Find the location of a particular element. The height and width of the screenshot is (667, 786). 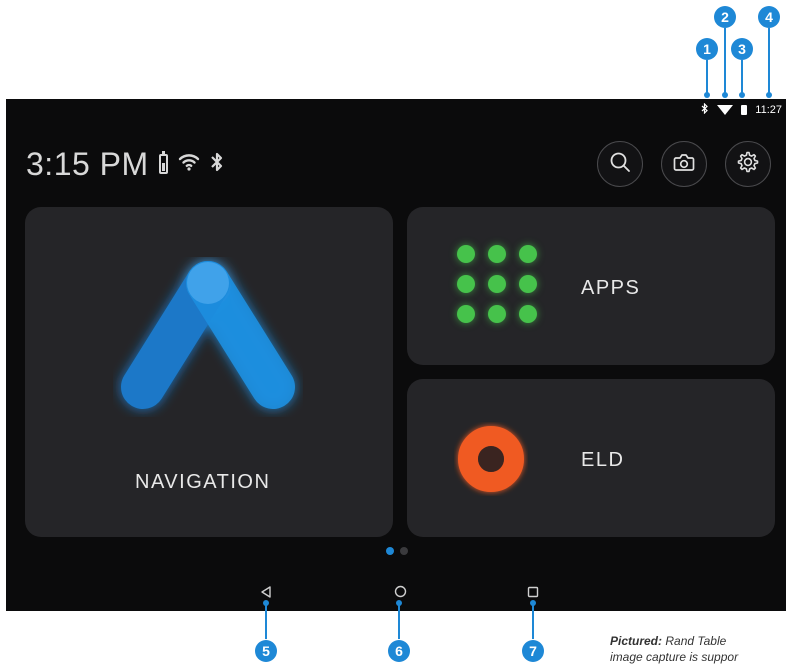

page-dot is located at coordinates (404, 551).